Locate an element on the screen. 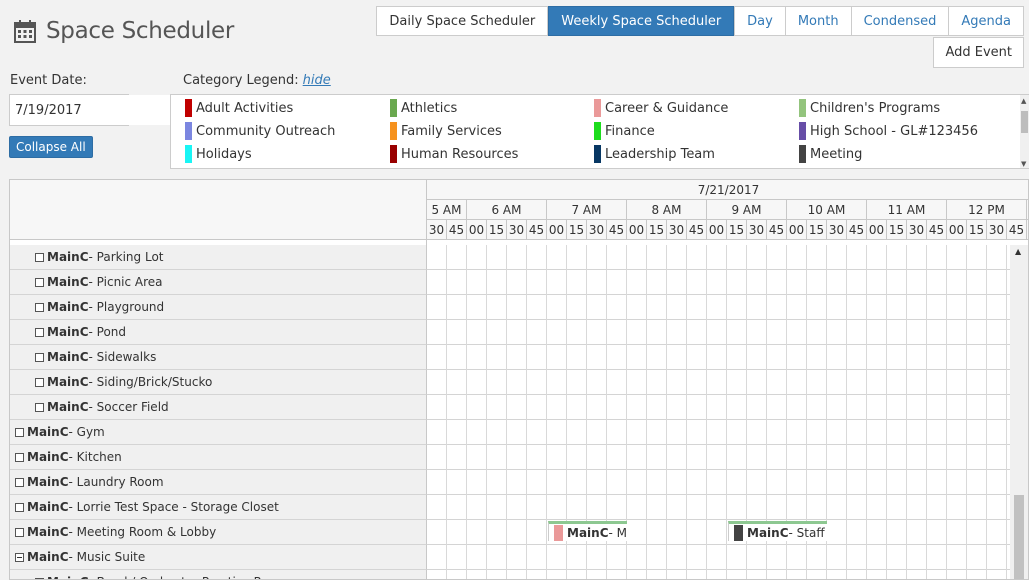 Image resolution: width=1029 pixels, height=580 pixels. minute-label: 30 is located at coordinates (837, 230).